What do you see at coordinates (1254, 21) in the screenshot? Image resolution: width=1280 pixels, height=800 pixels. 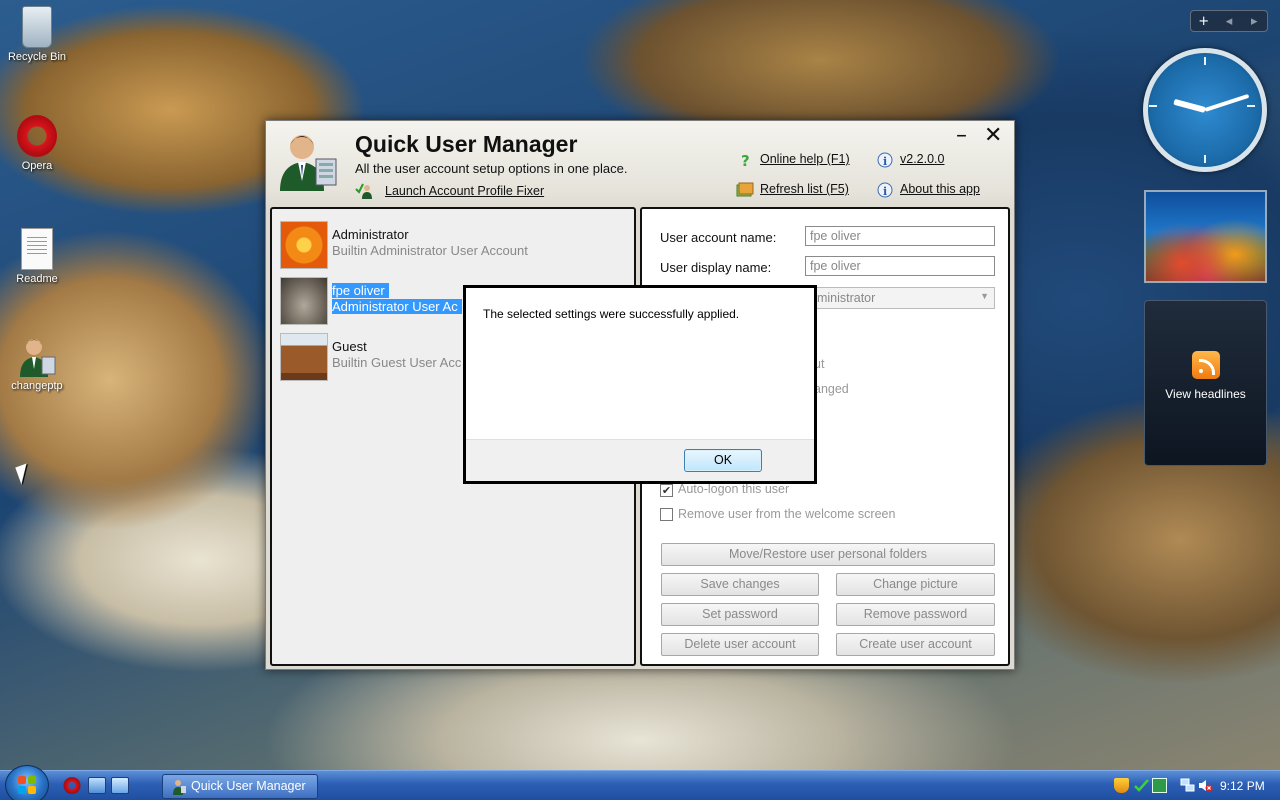 I see `gadget-next-button: ▸` at bounding box center [1254, 21].